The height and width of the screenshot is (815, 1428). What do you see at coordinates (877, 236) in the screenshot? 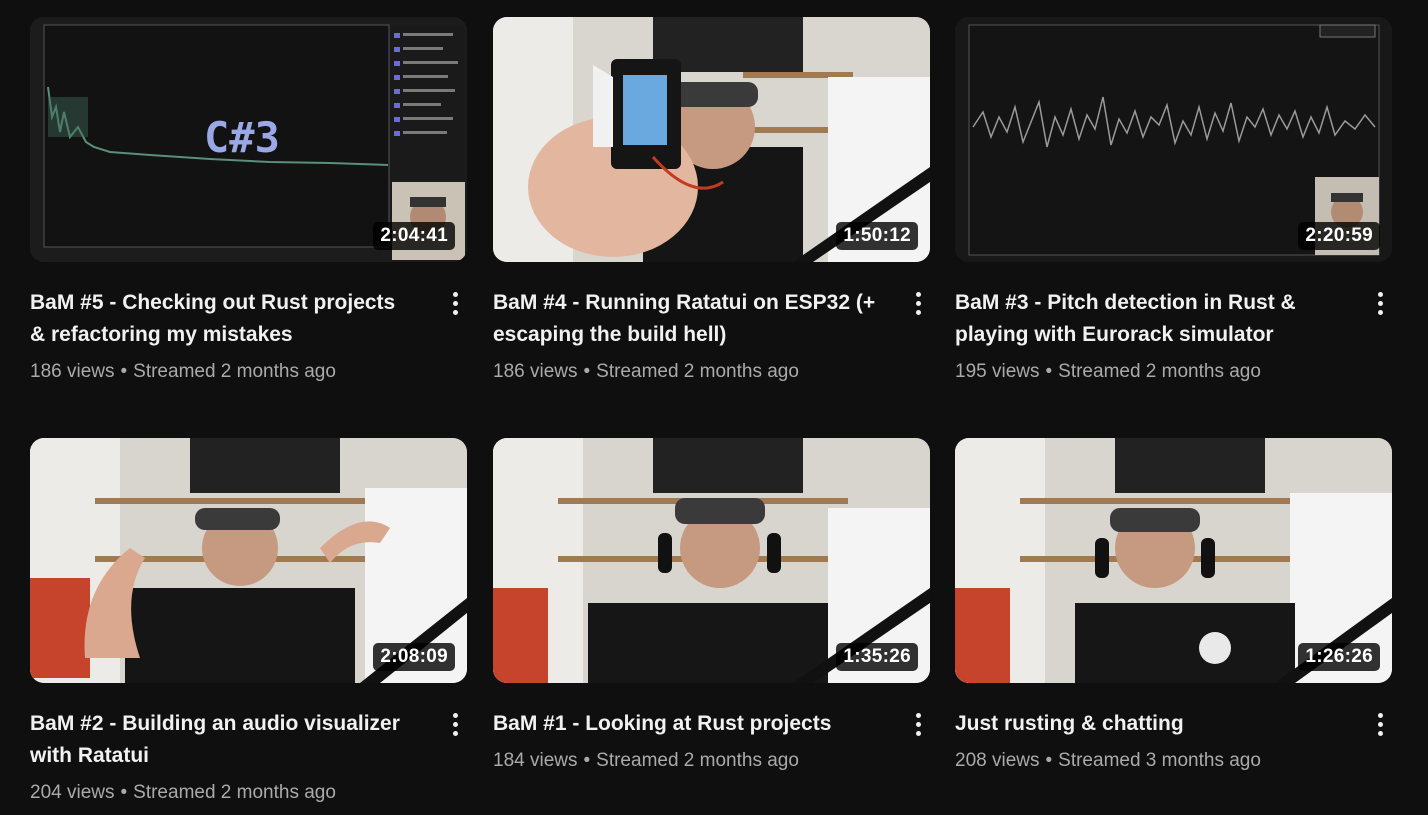
I see `video-duration: 1:50:12` at bounding box center [877, 236].